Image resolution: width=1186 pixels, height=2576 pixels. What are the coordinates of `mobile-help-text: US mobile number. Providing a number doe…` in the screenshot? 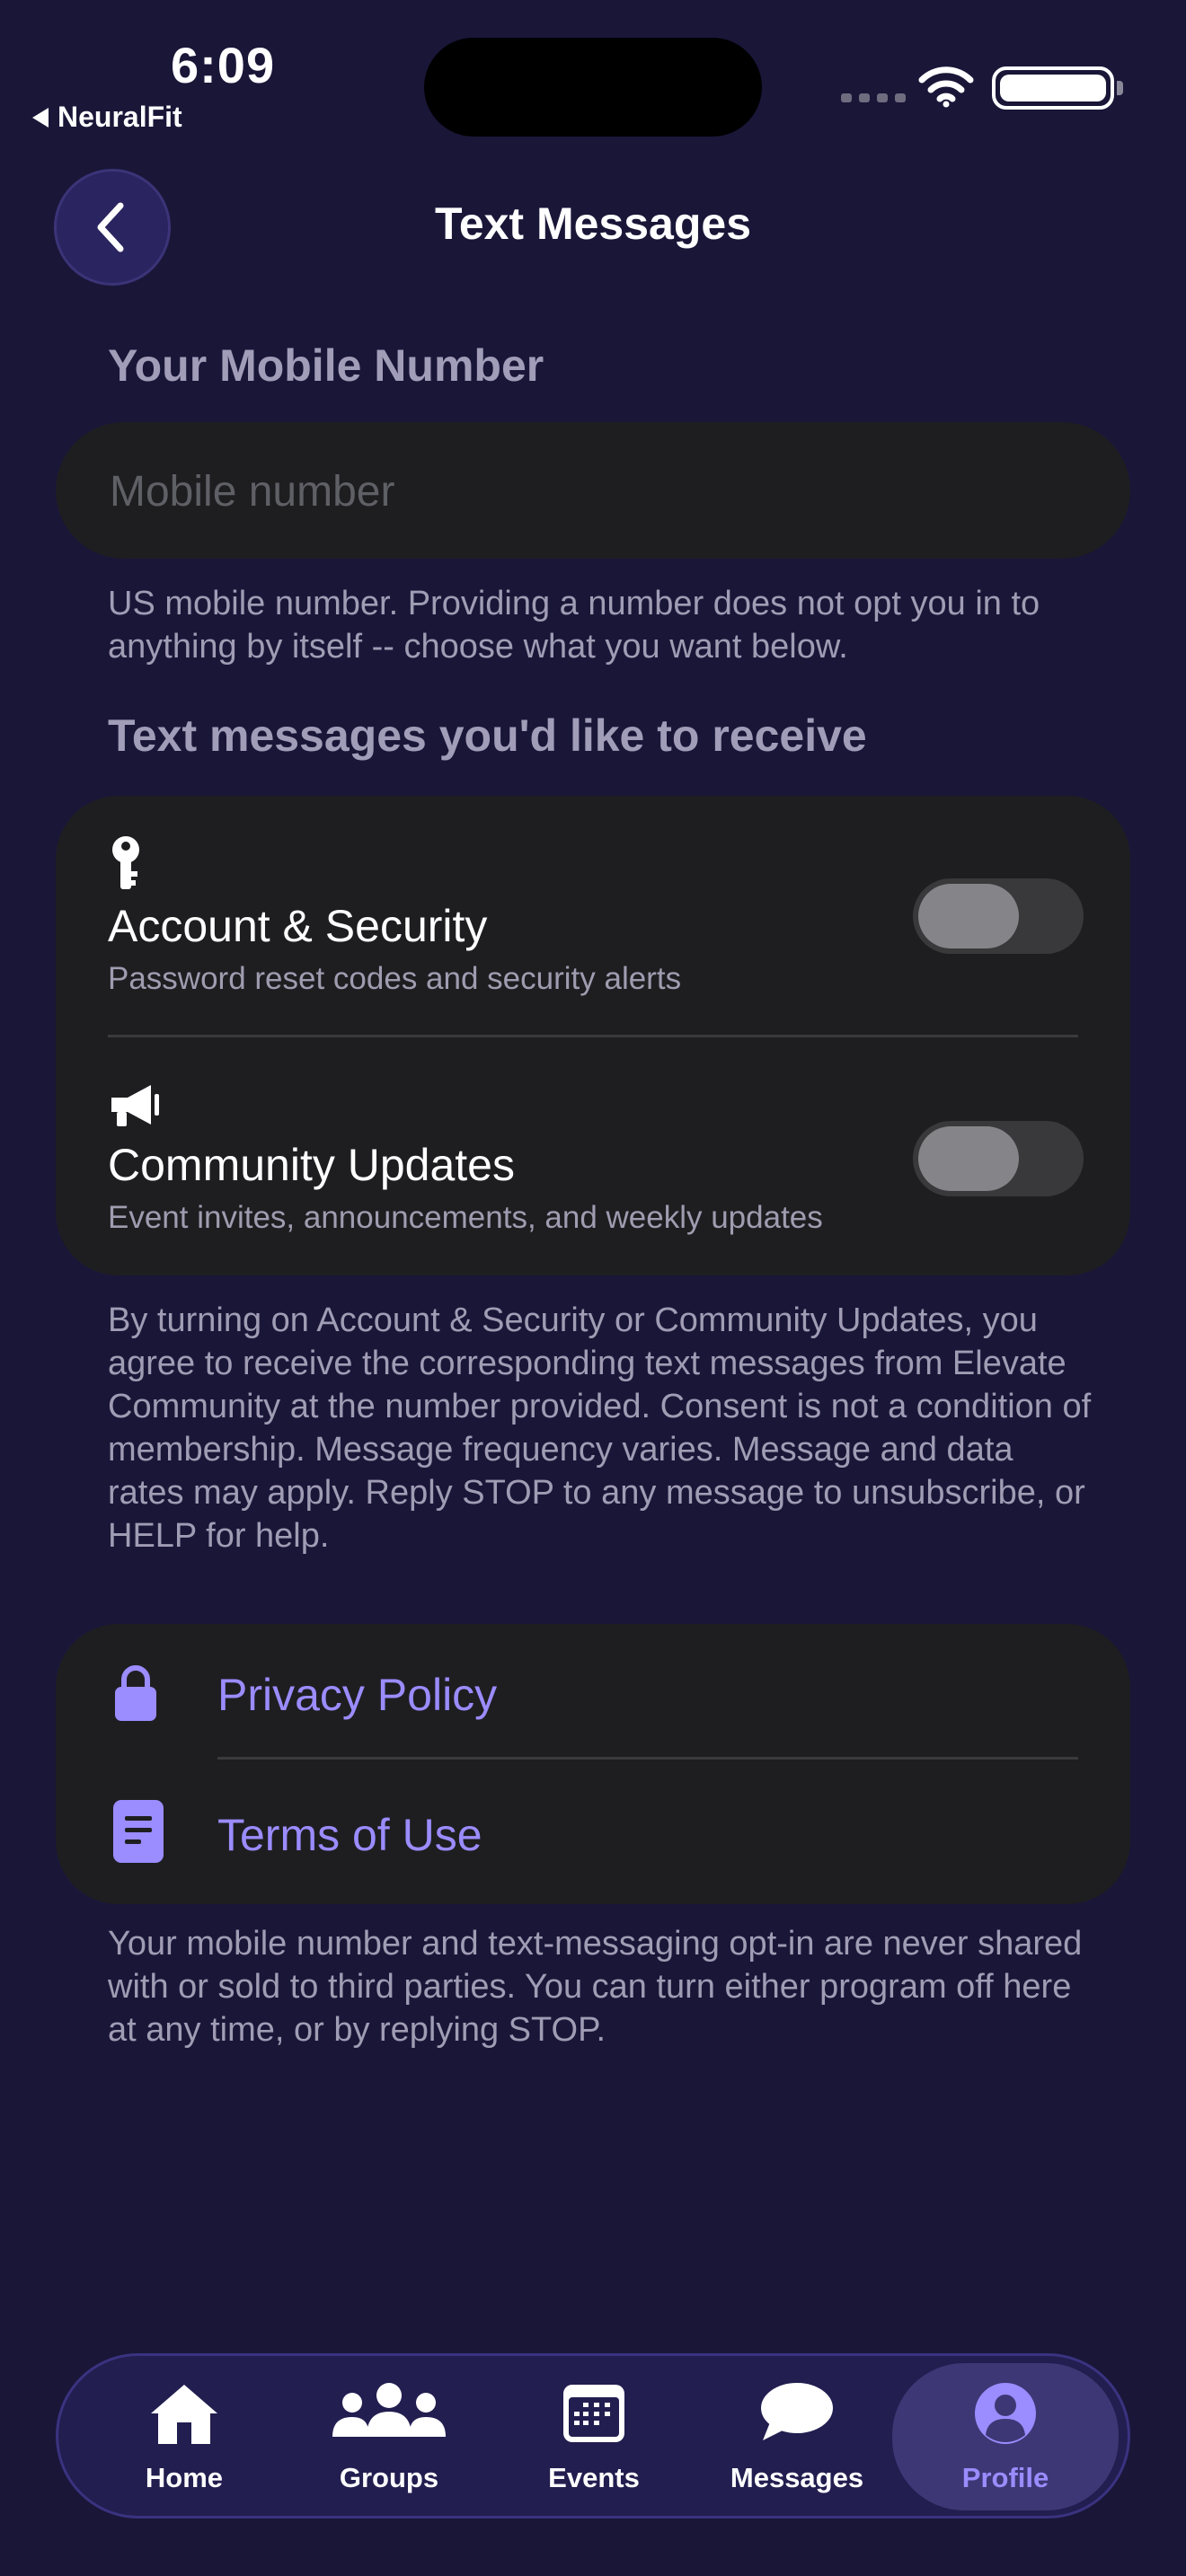 It's located at (574, 625).